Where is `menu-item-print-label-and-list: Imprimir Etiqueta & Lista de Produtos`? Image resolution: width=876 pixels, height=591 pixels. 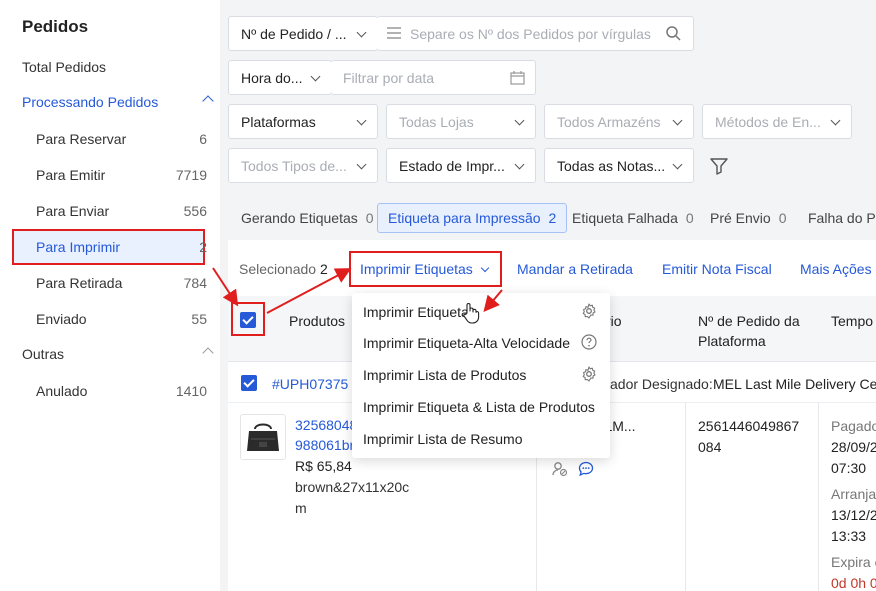 menu-item-print-label-and-list: Imprimir Etiqueta & Lista de Produtos is located at coordinates (481, 407).